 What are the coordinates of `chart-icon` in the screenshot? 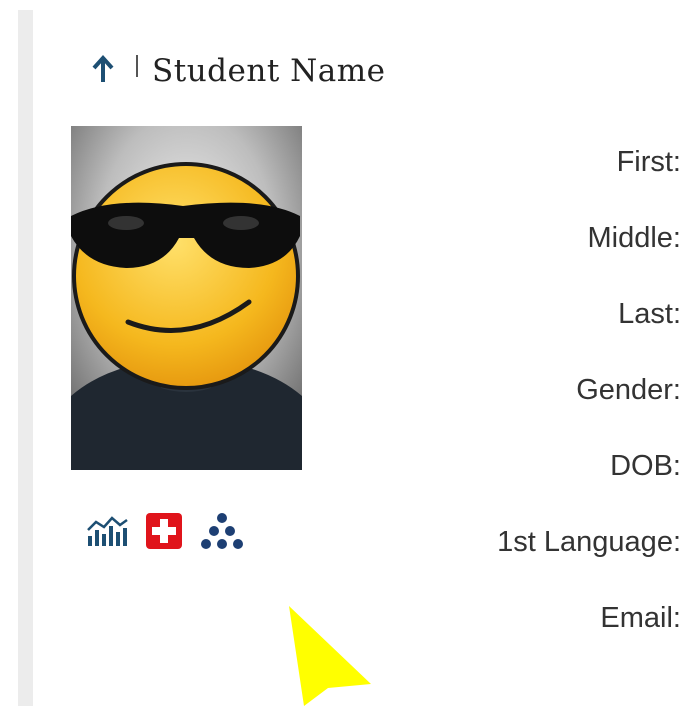 It's located at (107, 531).